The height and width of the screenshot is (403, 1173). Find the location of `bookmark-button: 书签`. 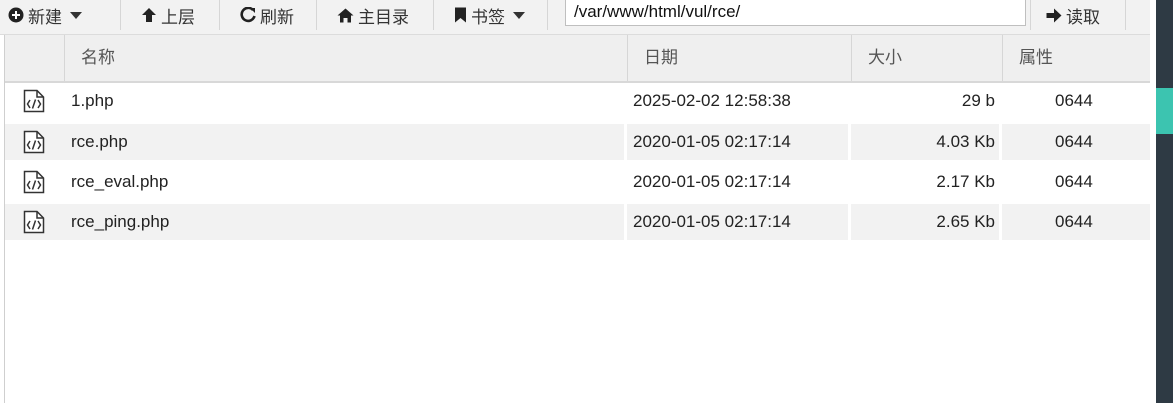

bookmark-button: 书签 is located at coordinates (489, 15).